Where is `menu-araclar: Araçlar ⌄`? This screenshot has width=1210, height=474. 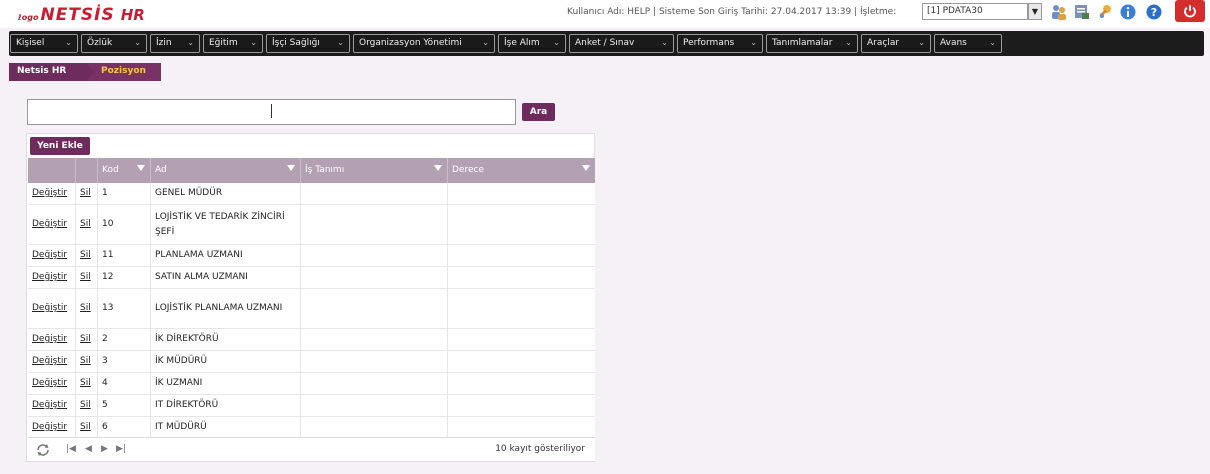 menu-araclar: Araçlar ⌄ is located at coordinates (896, 43).